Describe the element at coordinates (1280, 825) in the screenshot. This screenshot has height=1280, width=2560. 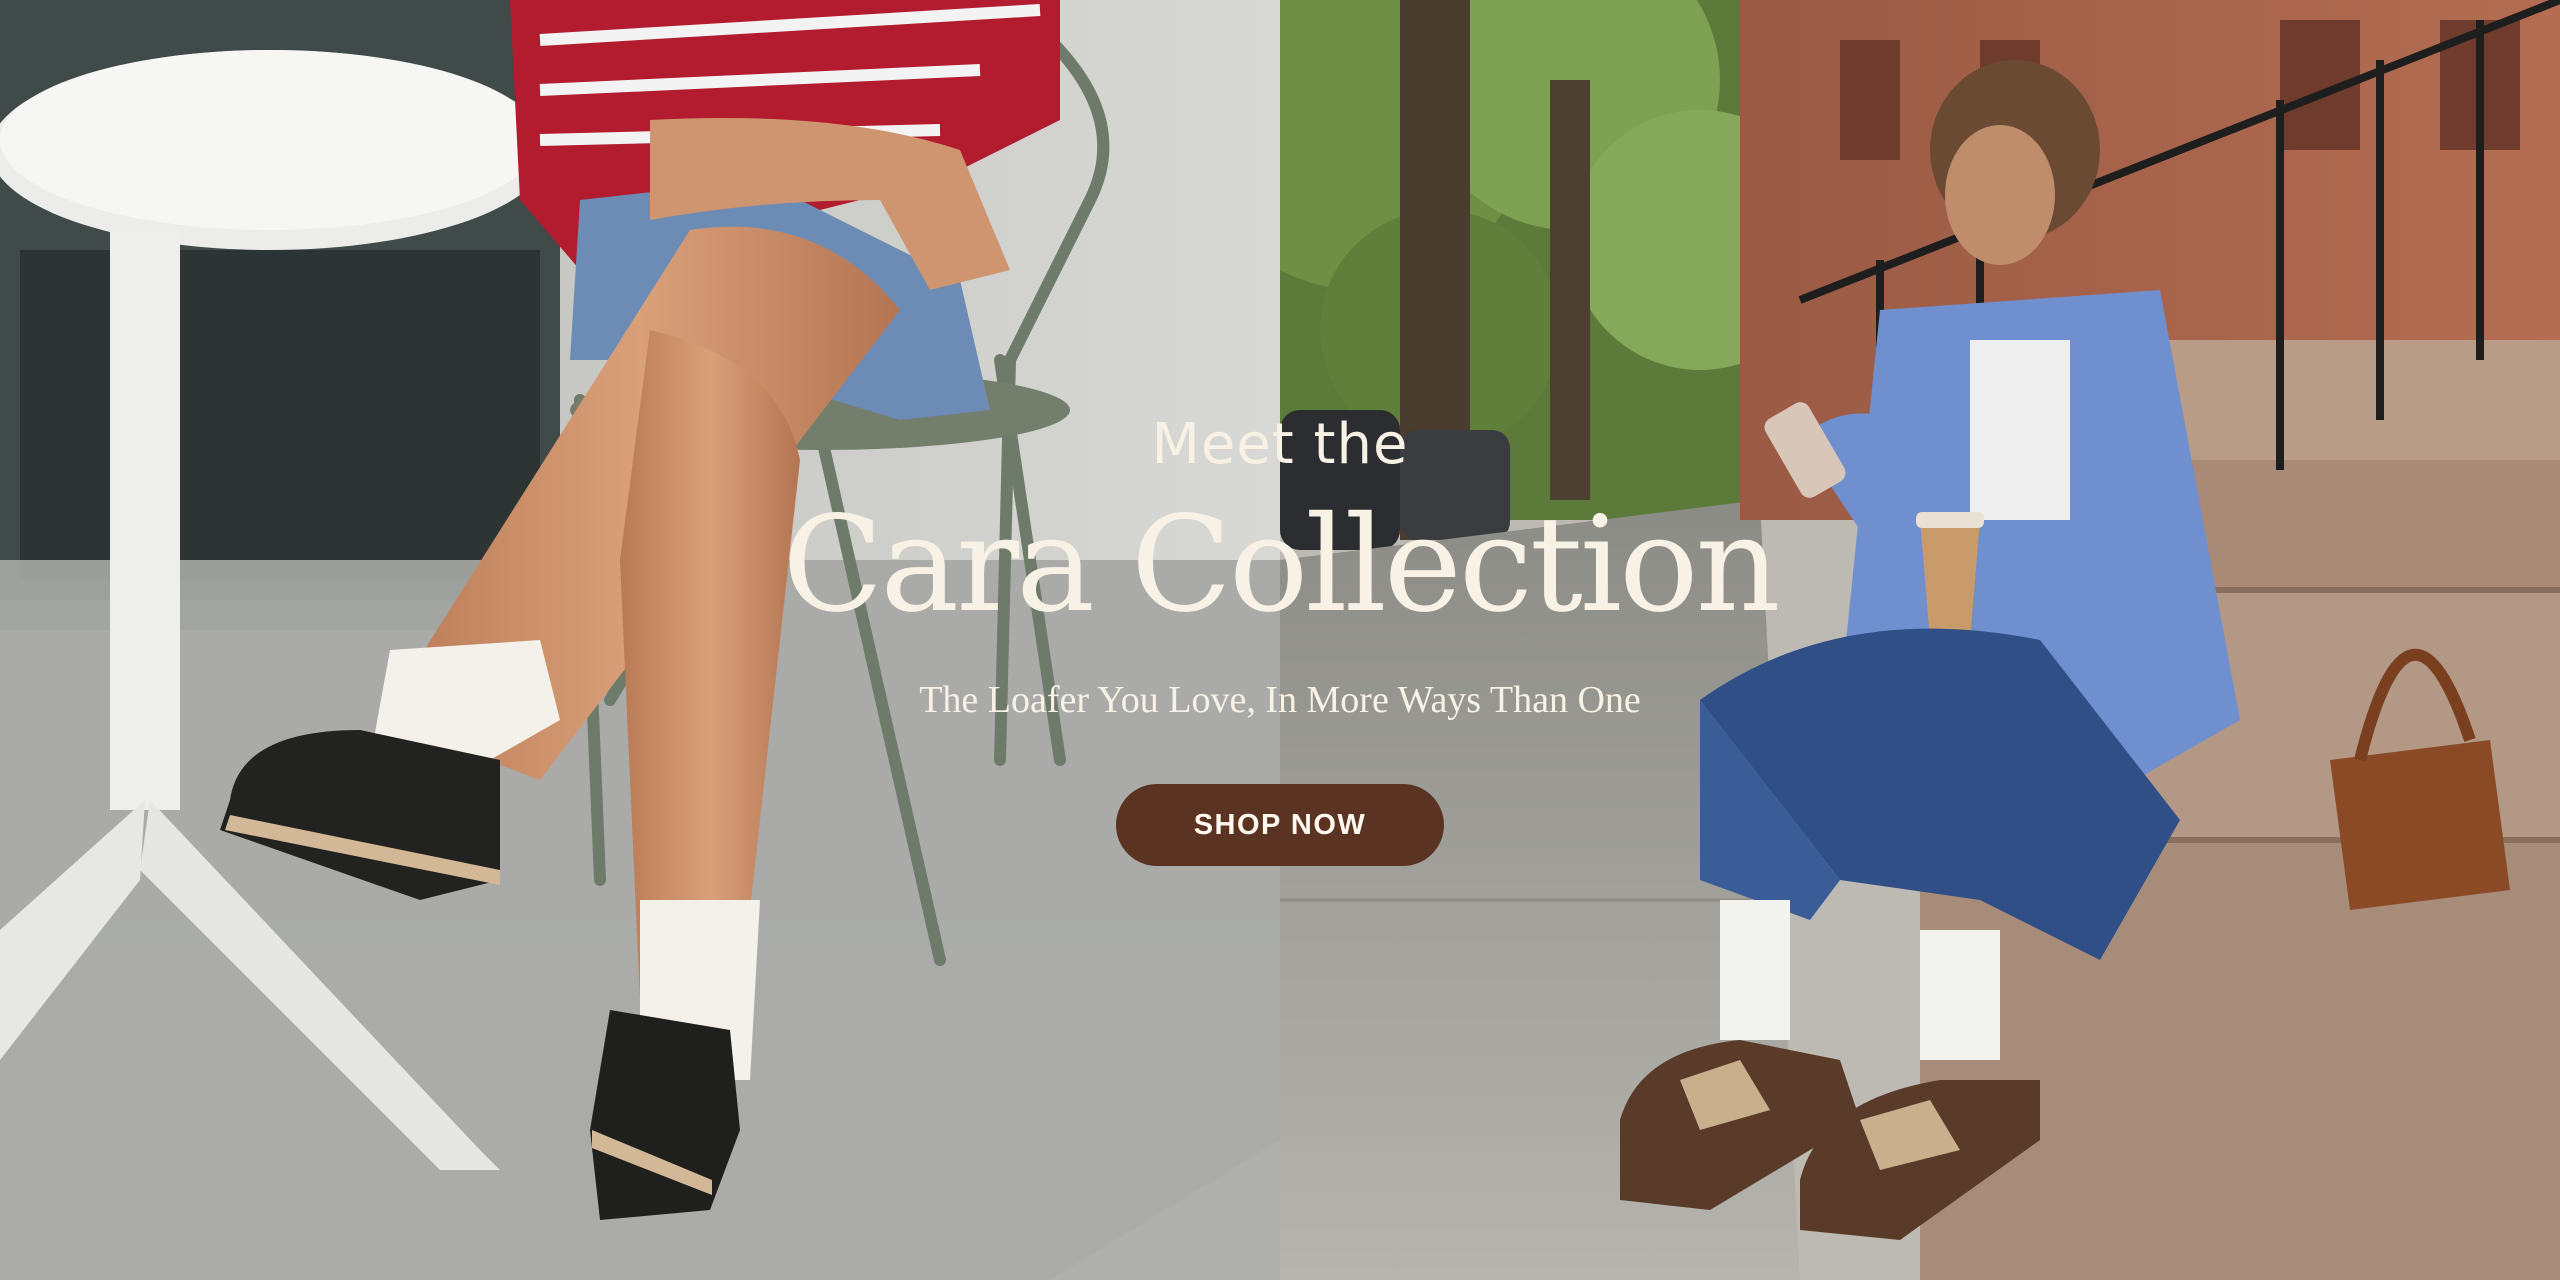
I see `shop-now-button: SHOP NOW` at that location.